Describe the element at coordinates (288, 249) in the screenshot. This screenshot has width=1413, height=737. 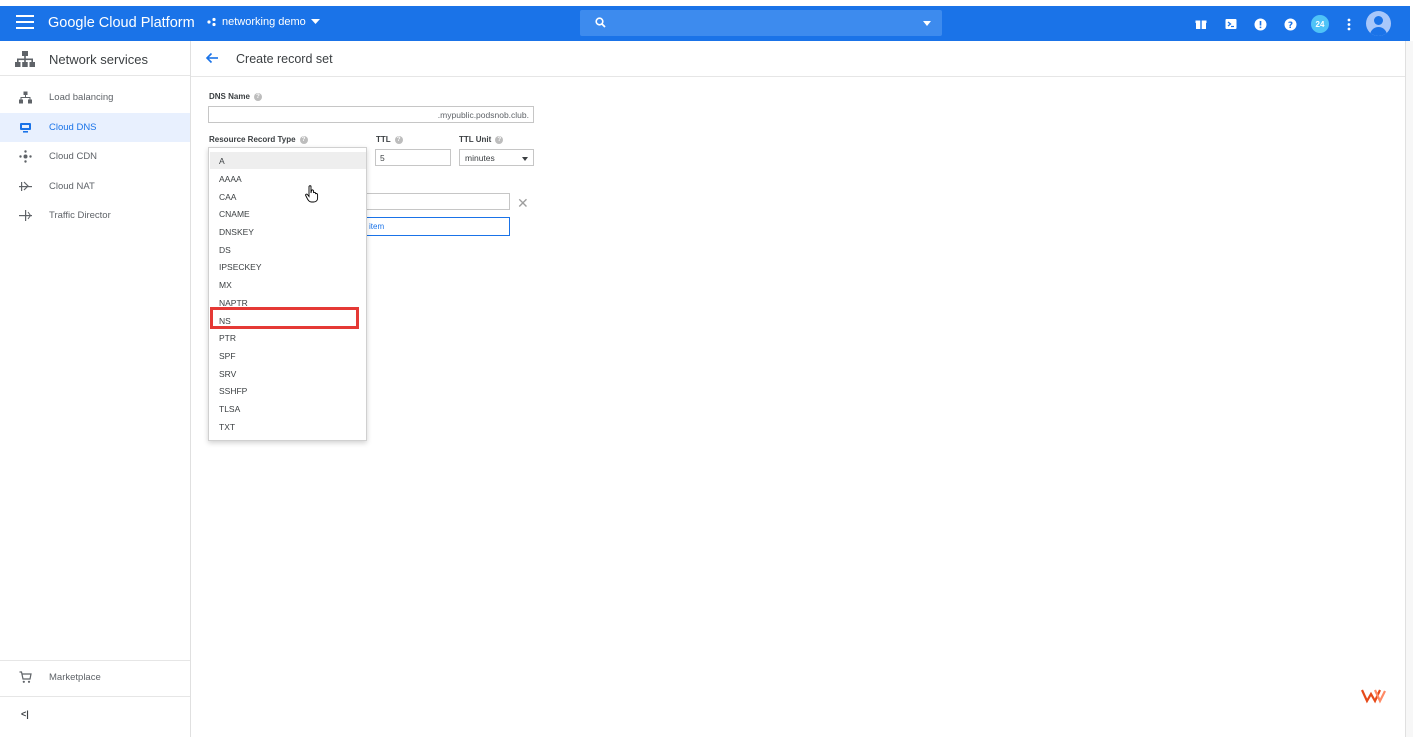
I see `dropdown-option-ds: DS` at that location.